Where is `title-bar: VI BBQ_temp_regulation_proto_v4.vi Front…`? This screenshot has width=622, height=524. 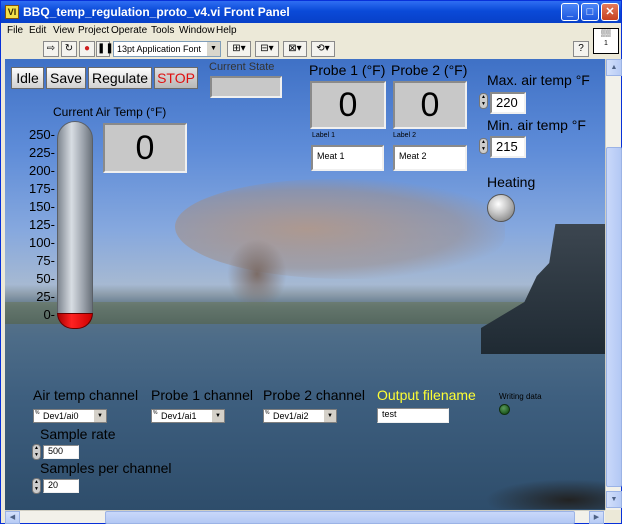
title-bar: VI BBQ_temp_regulation_proto_v4.vi Front… is located at coordinates (311, 12).